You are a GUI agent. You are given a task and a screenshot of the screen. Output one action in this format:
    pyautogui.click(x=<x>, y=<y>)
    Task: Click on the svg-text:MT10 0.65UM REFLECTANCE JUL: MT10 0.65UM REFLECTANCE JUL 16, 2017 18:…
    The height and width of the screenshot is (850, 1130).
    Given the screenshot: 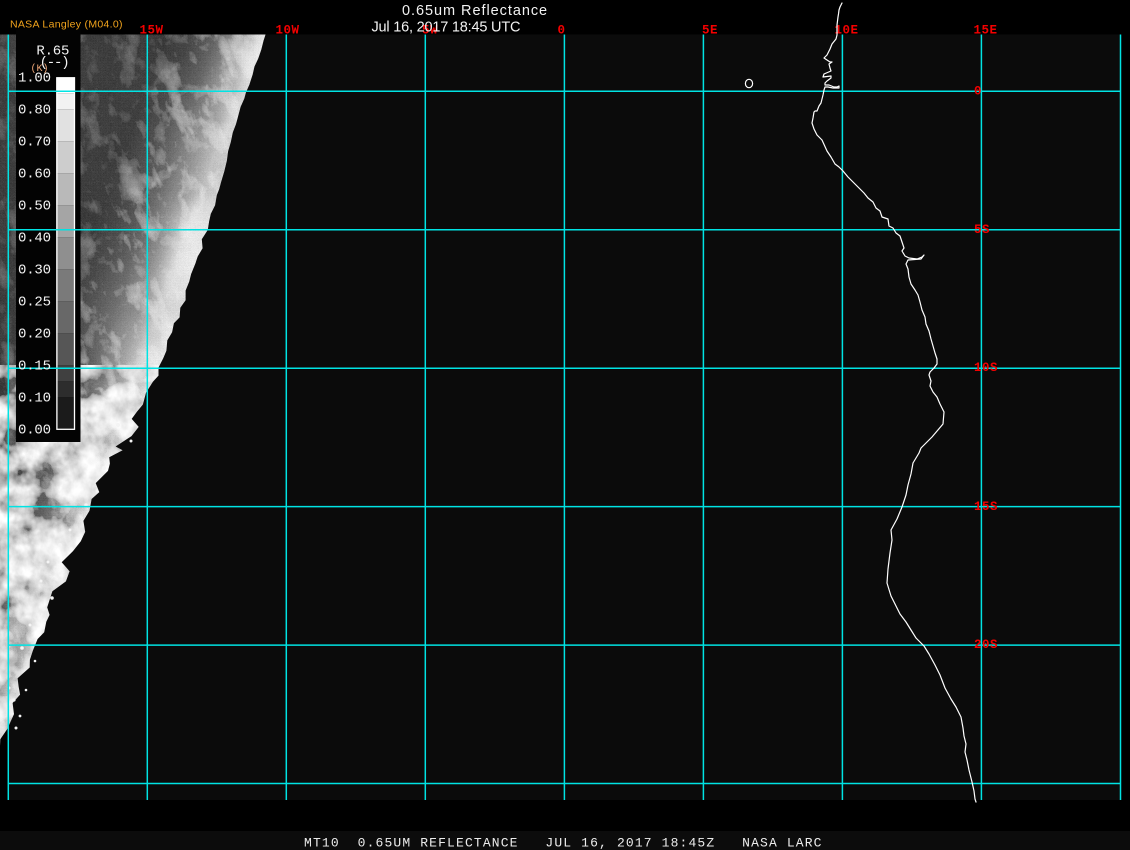 What is the action you would take?
    pyautogui.click(x=563, y=842)
    